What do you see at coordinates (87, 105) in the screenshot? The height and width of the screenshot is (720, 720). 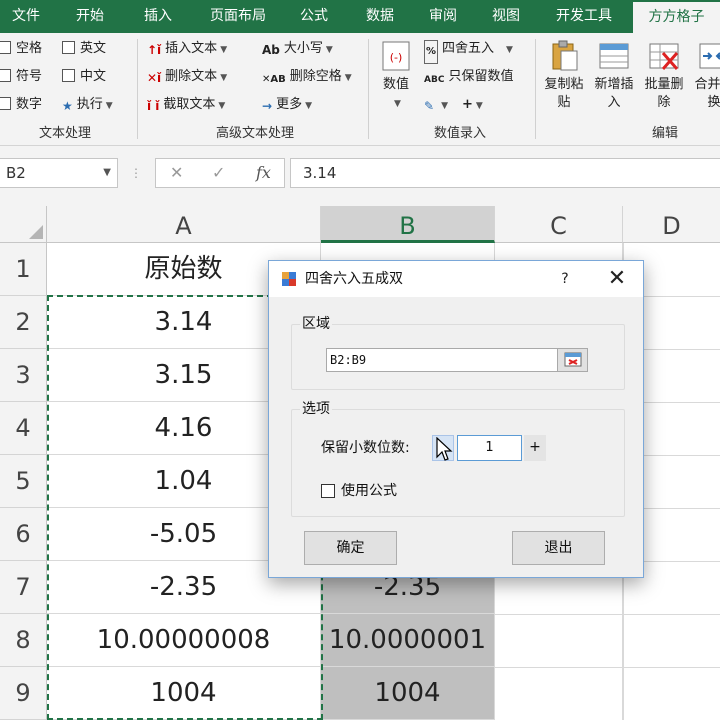 I see `execute-button: ★ 执行 ▼` at bounding box center [87, 105].